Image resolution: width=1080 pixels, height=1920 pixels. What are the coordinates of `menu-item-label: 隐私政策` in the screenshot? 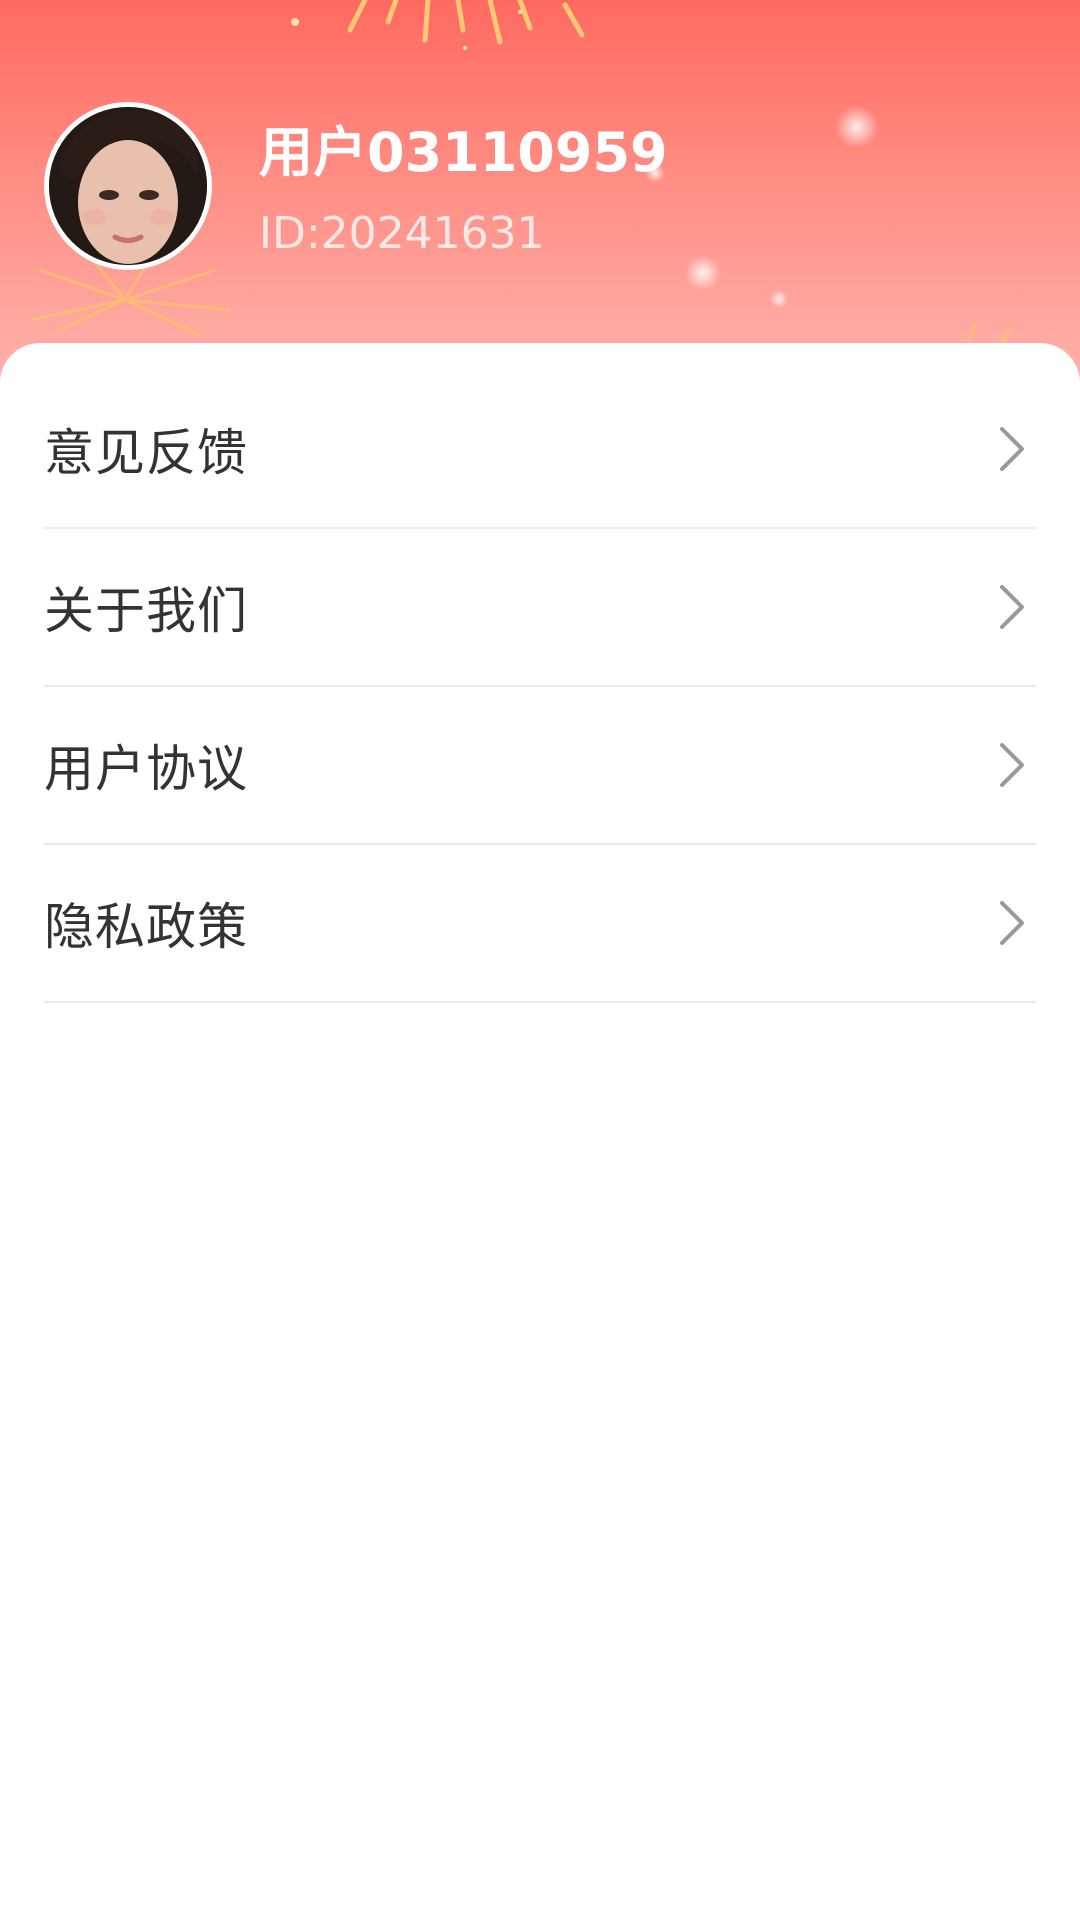 It's located at (146, 927).